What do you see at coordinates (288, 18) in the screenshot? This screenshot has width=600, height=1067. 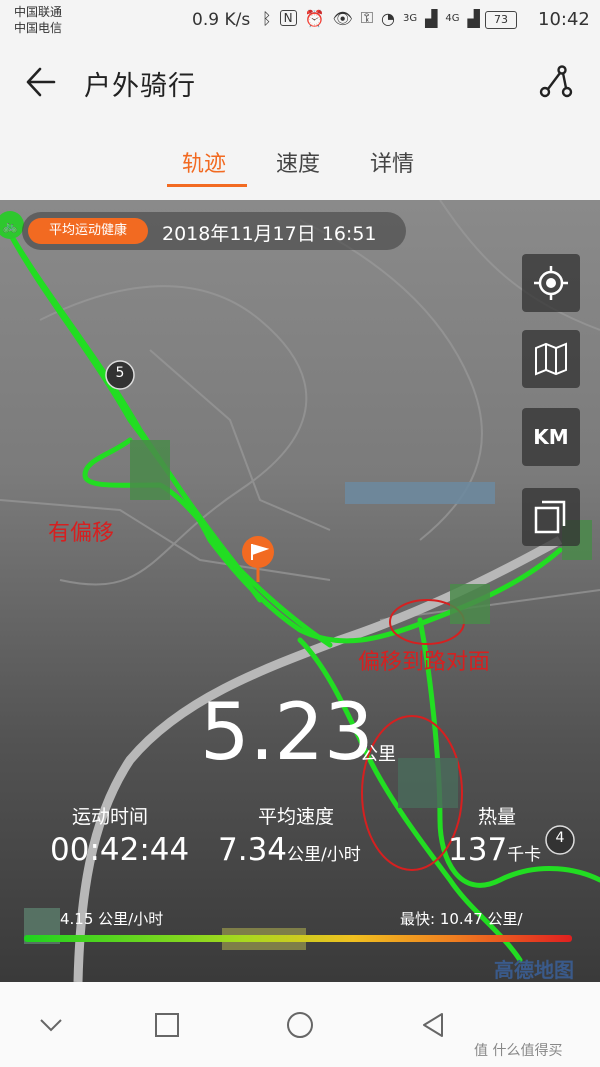 I see `nfc-icon: N` at bounding box center [288, 18].